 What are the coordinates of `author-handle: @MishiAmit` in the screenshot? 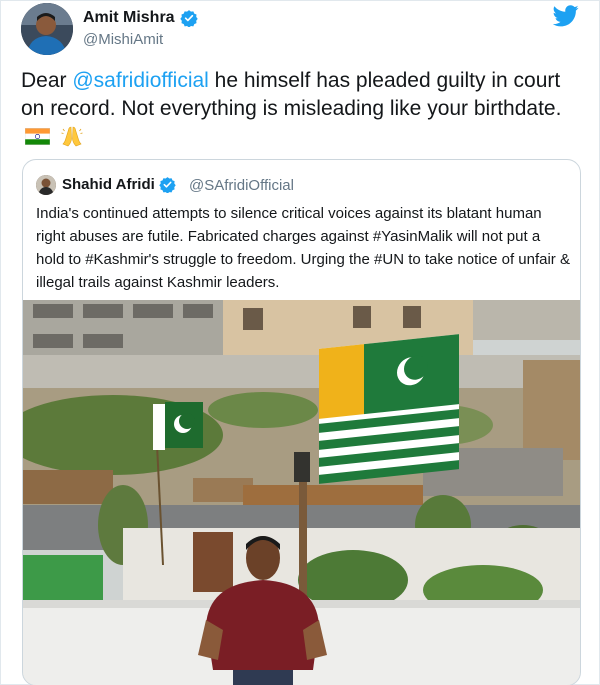 It's located at (123, 39).